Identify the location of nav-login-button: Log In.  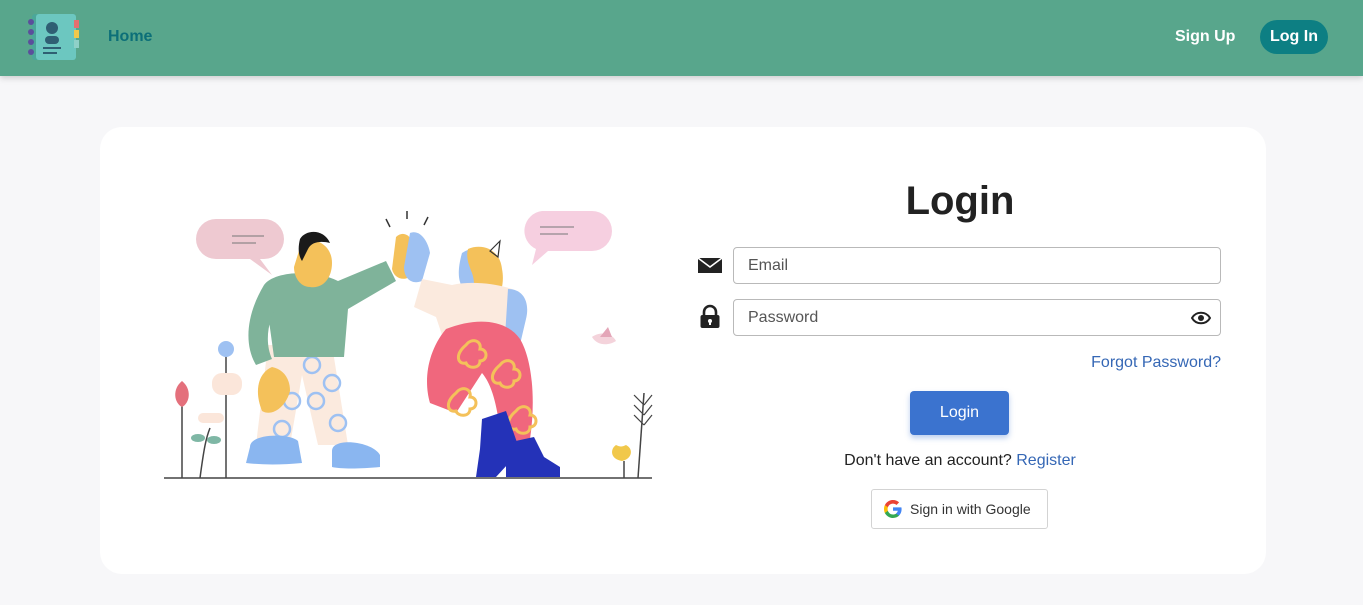
(1294, 37).